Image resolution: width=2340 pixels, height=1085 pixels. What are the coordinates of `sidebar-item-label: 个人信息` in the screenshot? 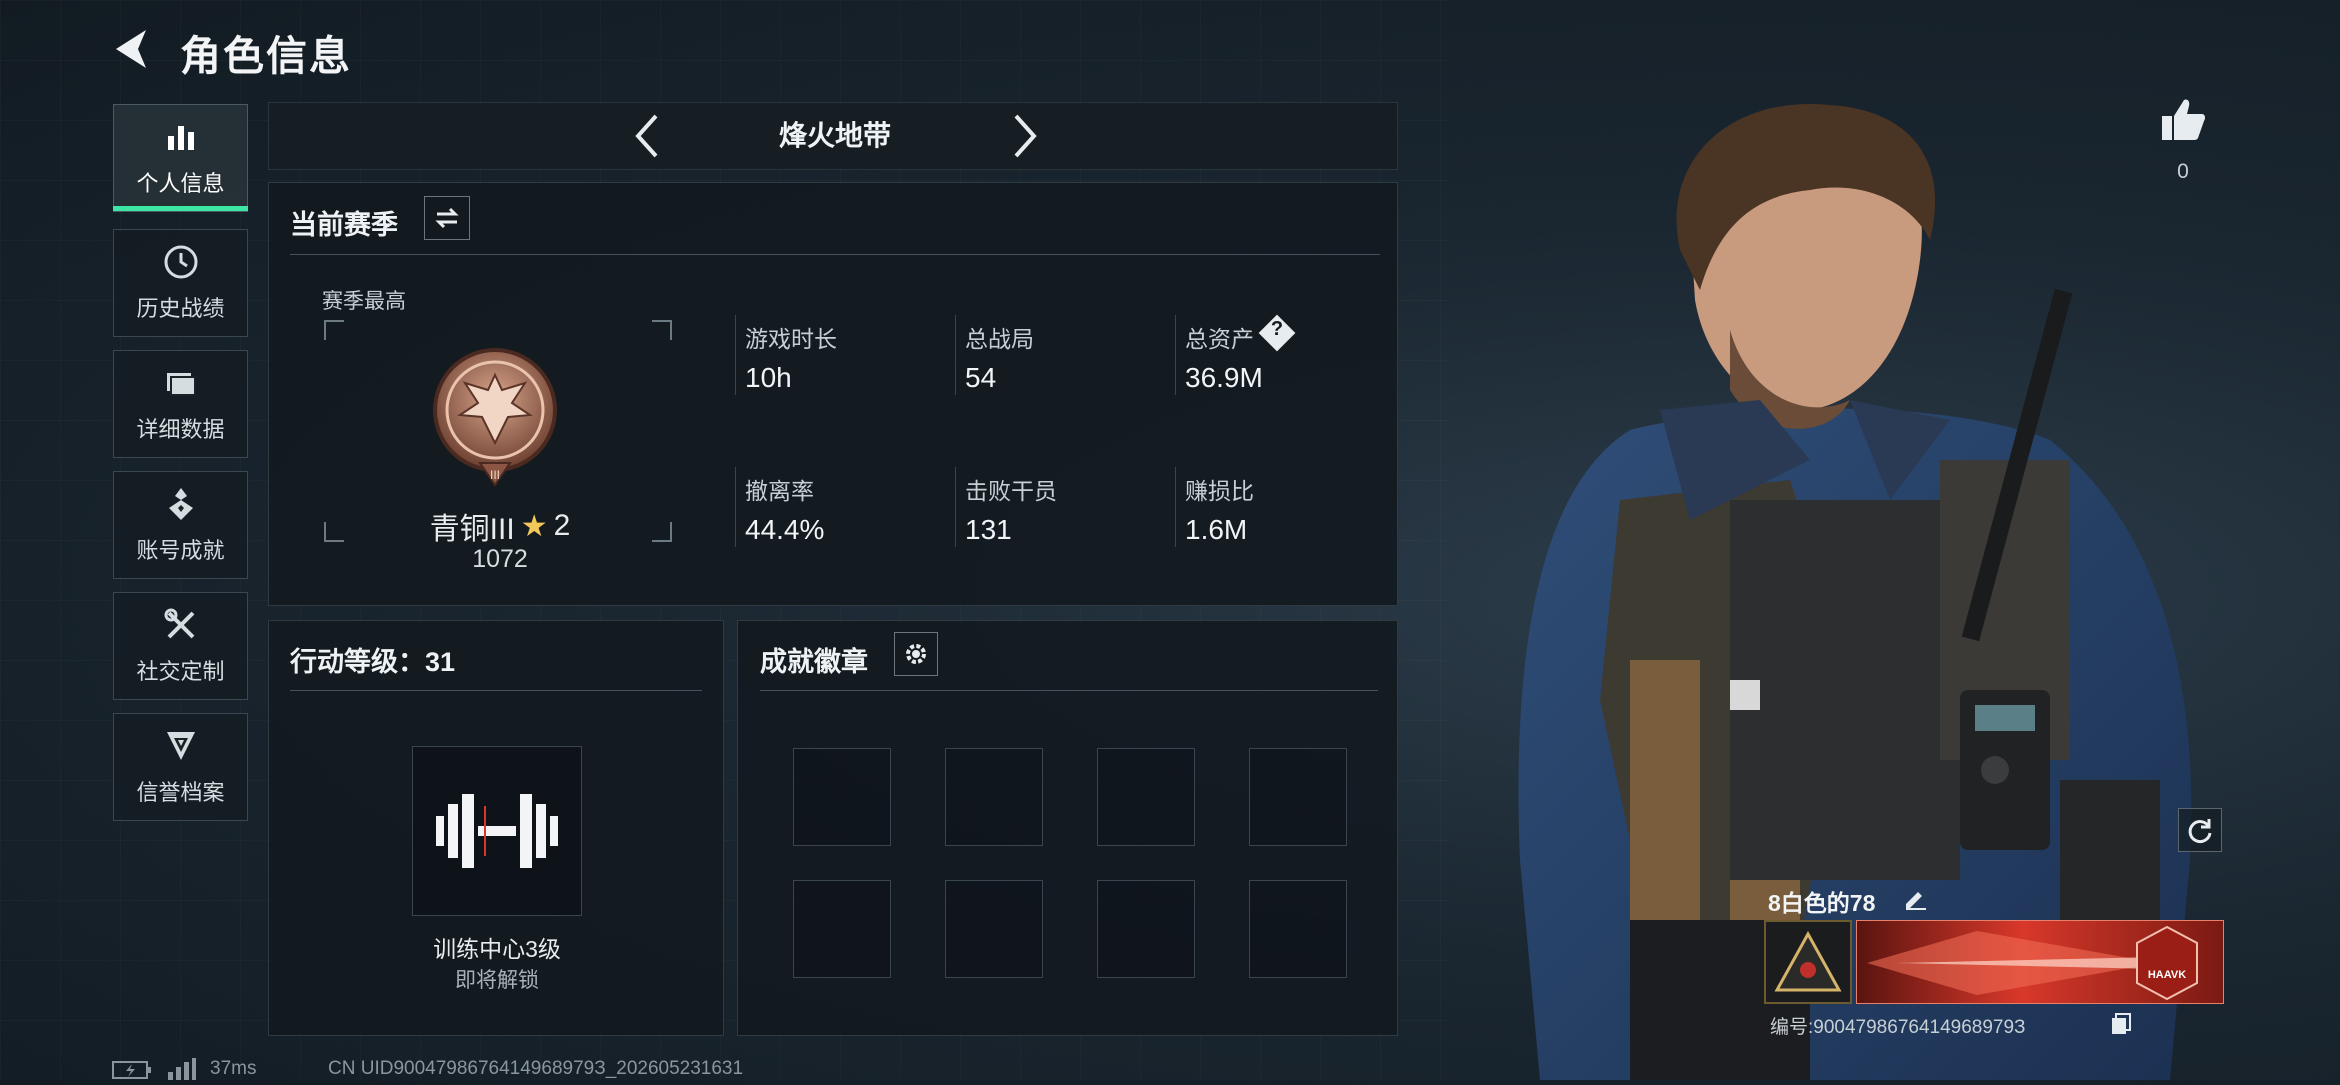 It's located at (180, 183).